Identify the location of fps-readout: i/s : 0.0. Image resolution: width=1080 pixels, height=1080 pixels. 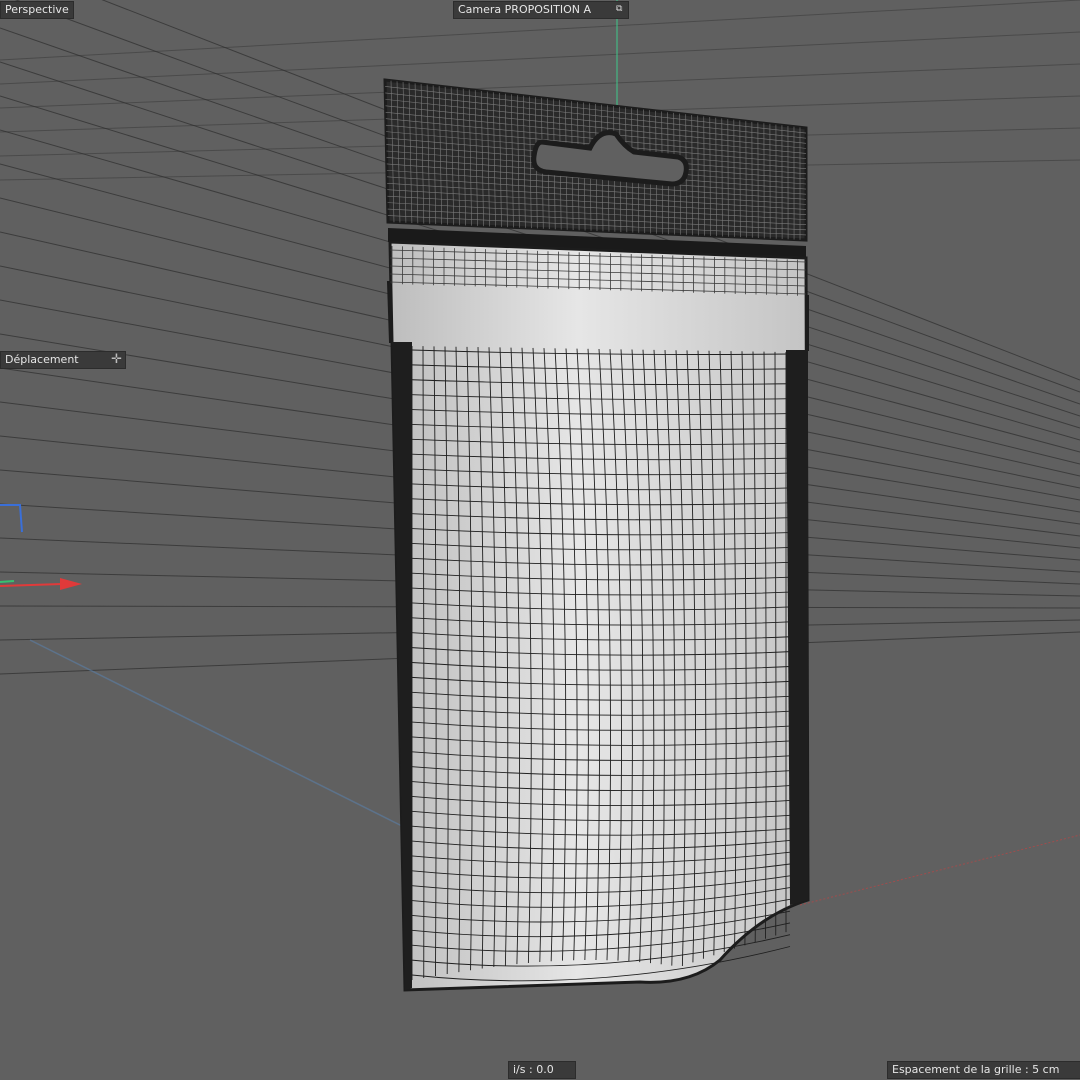
(542, 1070).